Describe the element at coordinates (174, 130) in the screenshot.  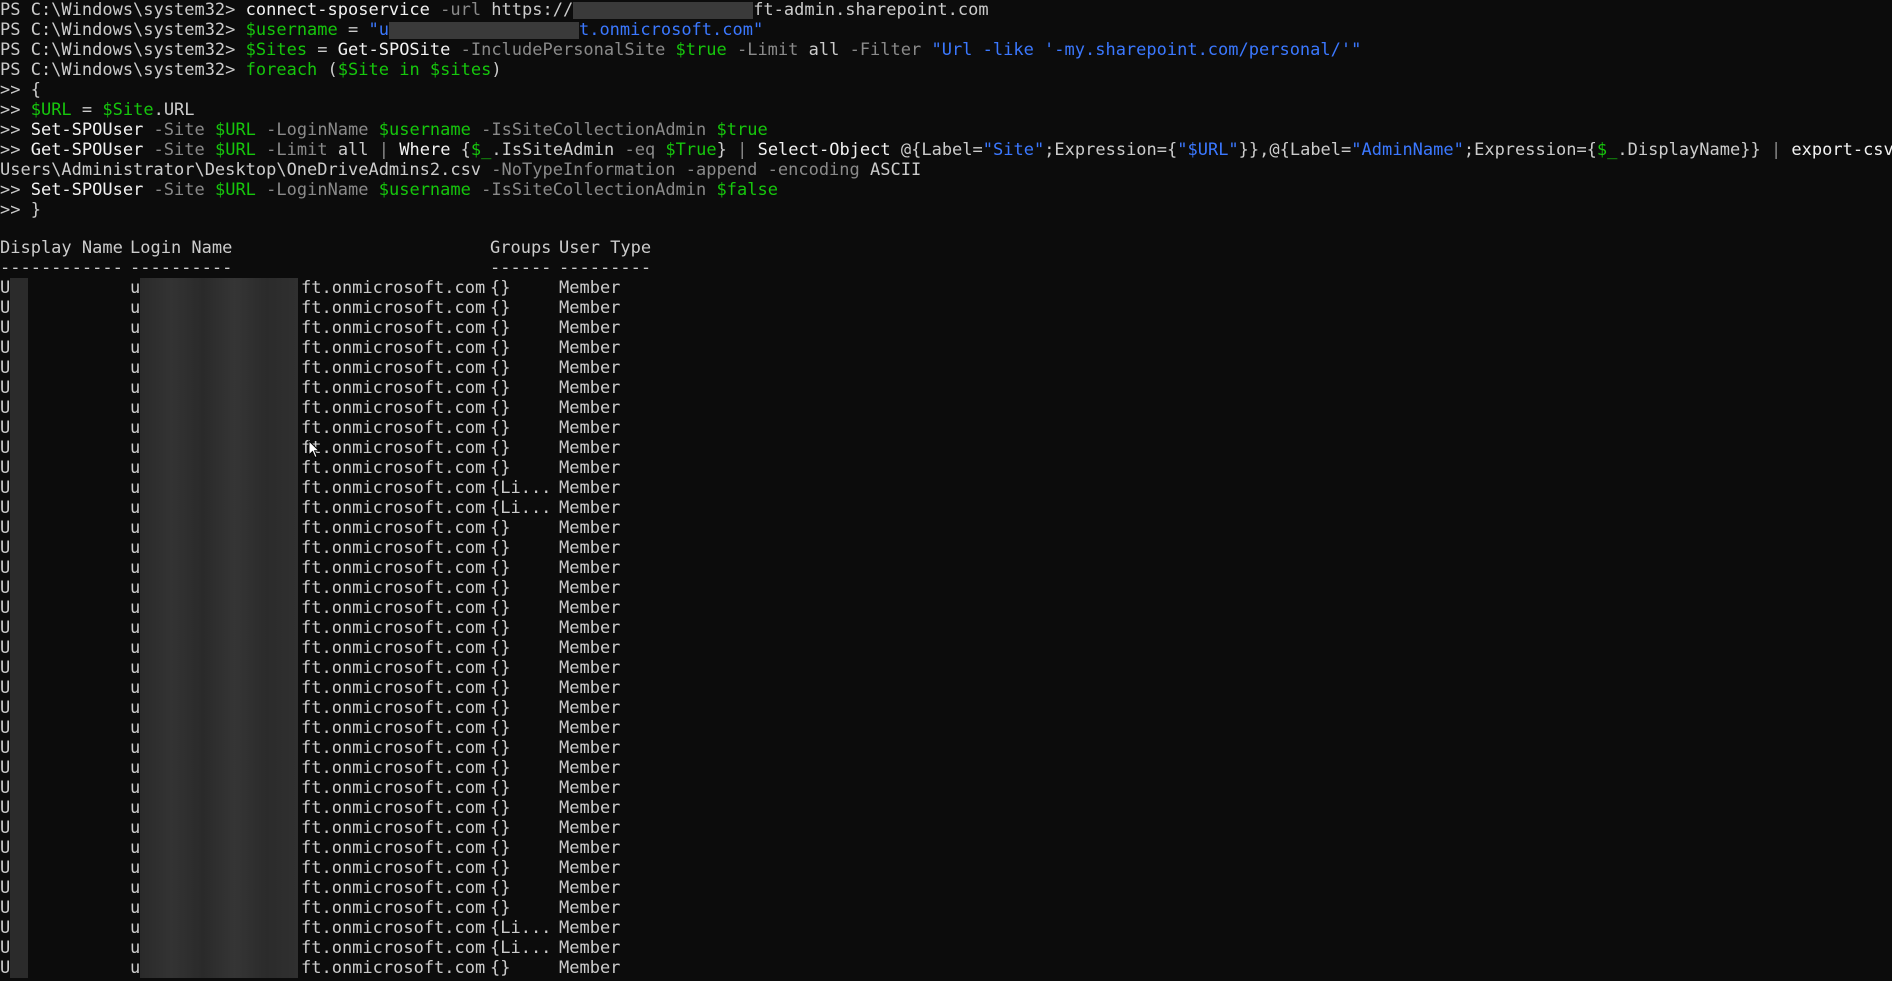
I see `command-token: -Site` at that location.